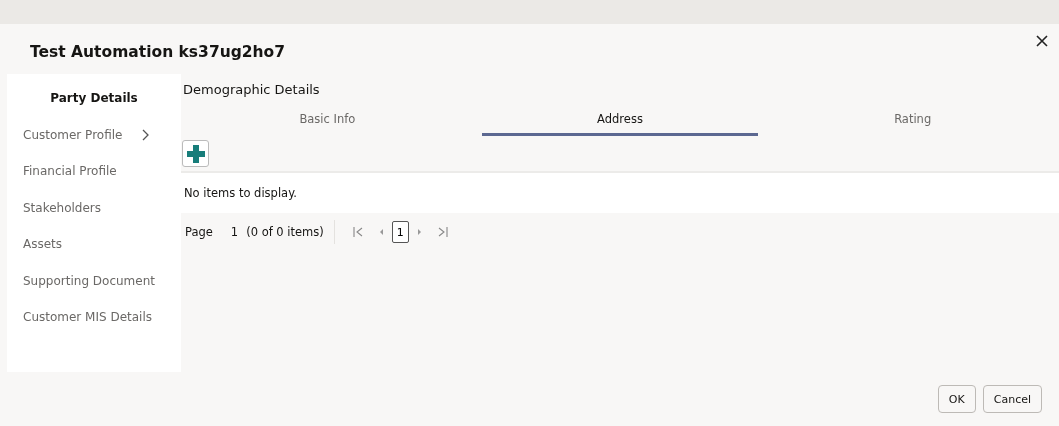  What do you see at coordinates (94, 244) in the screenshot?
I see `sidebar-item: Assets` at bounding box center [94, 244].